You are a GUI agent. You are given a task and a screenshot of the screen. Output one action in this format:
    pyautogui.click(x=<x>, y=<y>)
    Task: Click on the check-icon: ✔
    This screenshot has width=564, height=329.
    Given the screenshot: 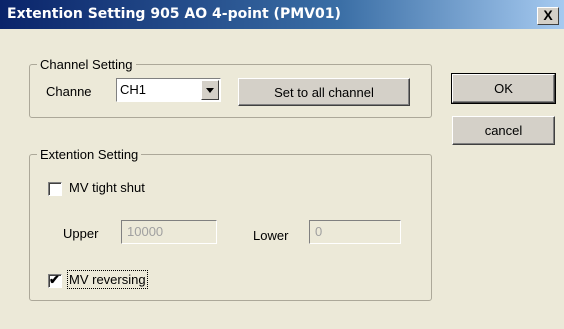 What is the action you would take?
    pyautogui.click(x=54, y=279)
    